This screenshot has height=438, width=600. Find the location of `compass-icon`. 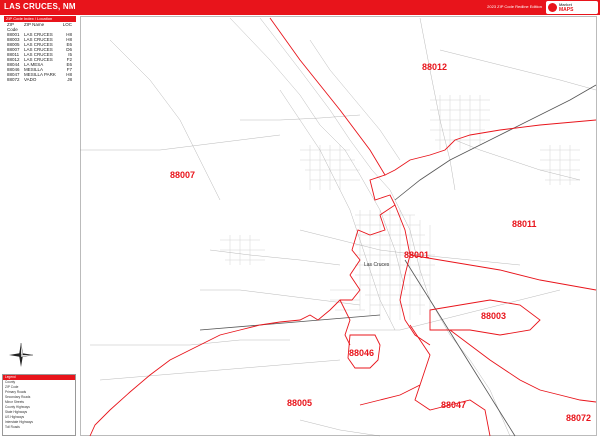

compass-icon is located at coordinates (21, 354).